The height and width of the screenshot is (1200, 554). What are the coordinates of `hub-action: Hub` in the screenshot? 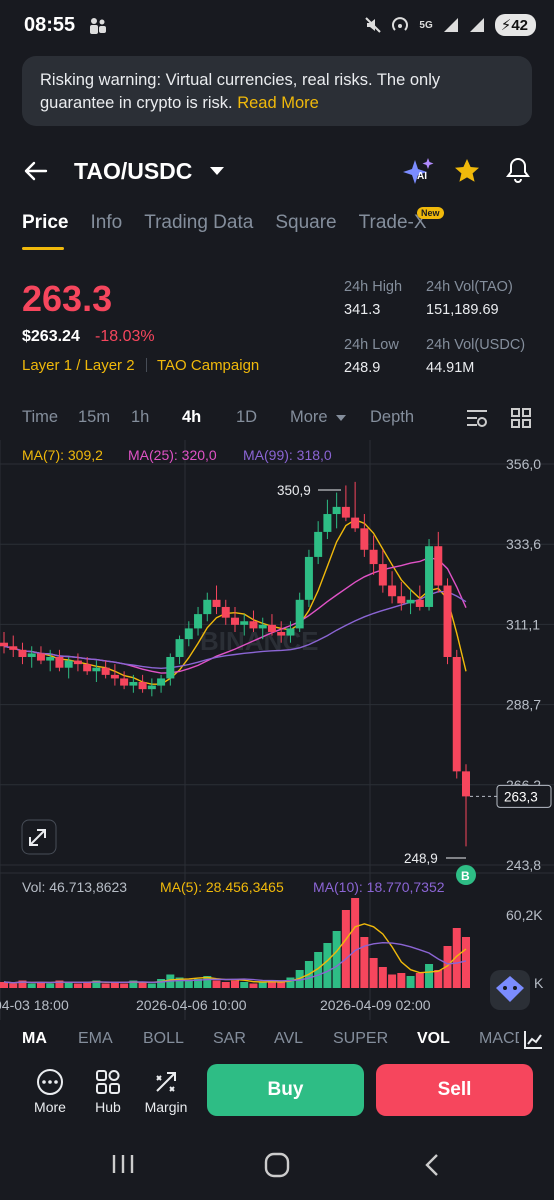 It's located at (108, 1091).